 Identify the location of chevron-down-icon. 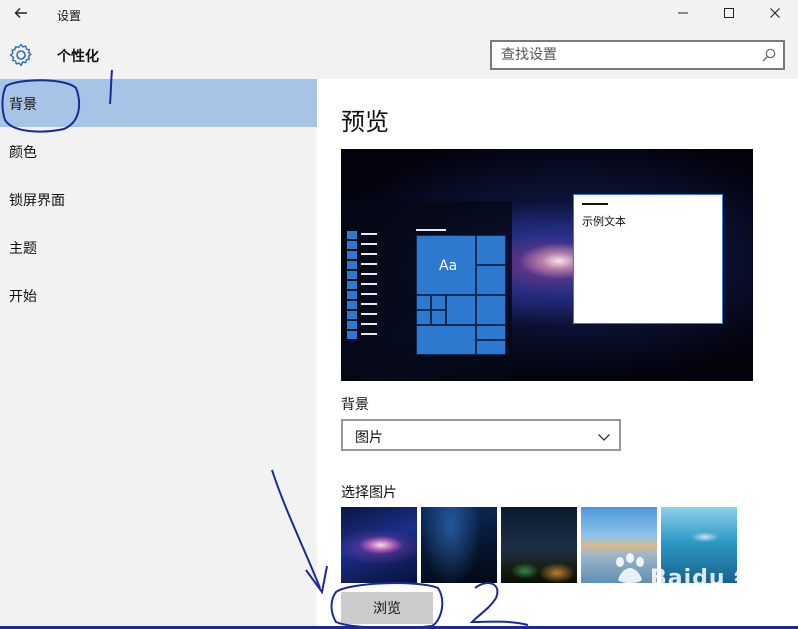
(604, 436).